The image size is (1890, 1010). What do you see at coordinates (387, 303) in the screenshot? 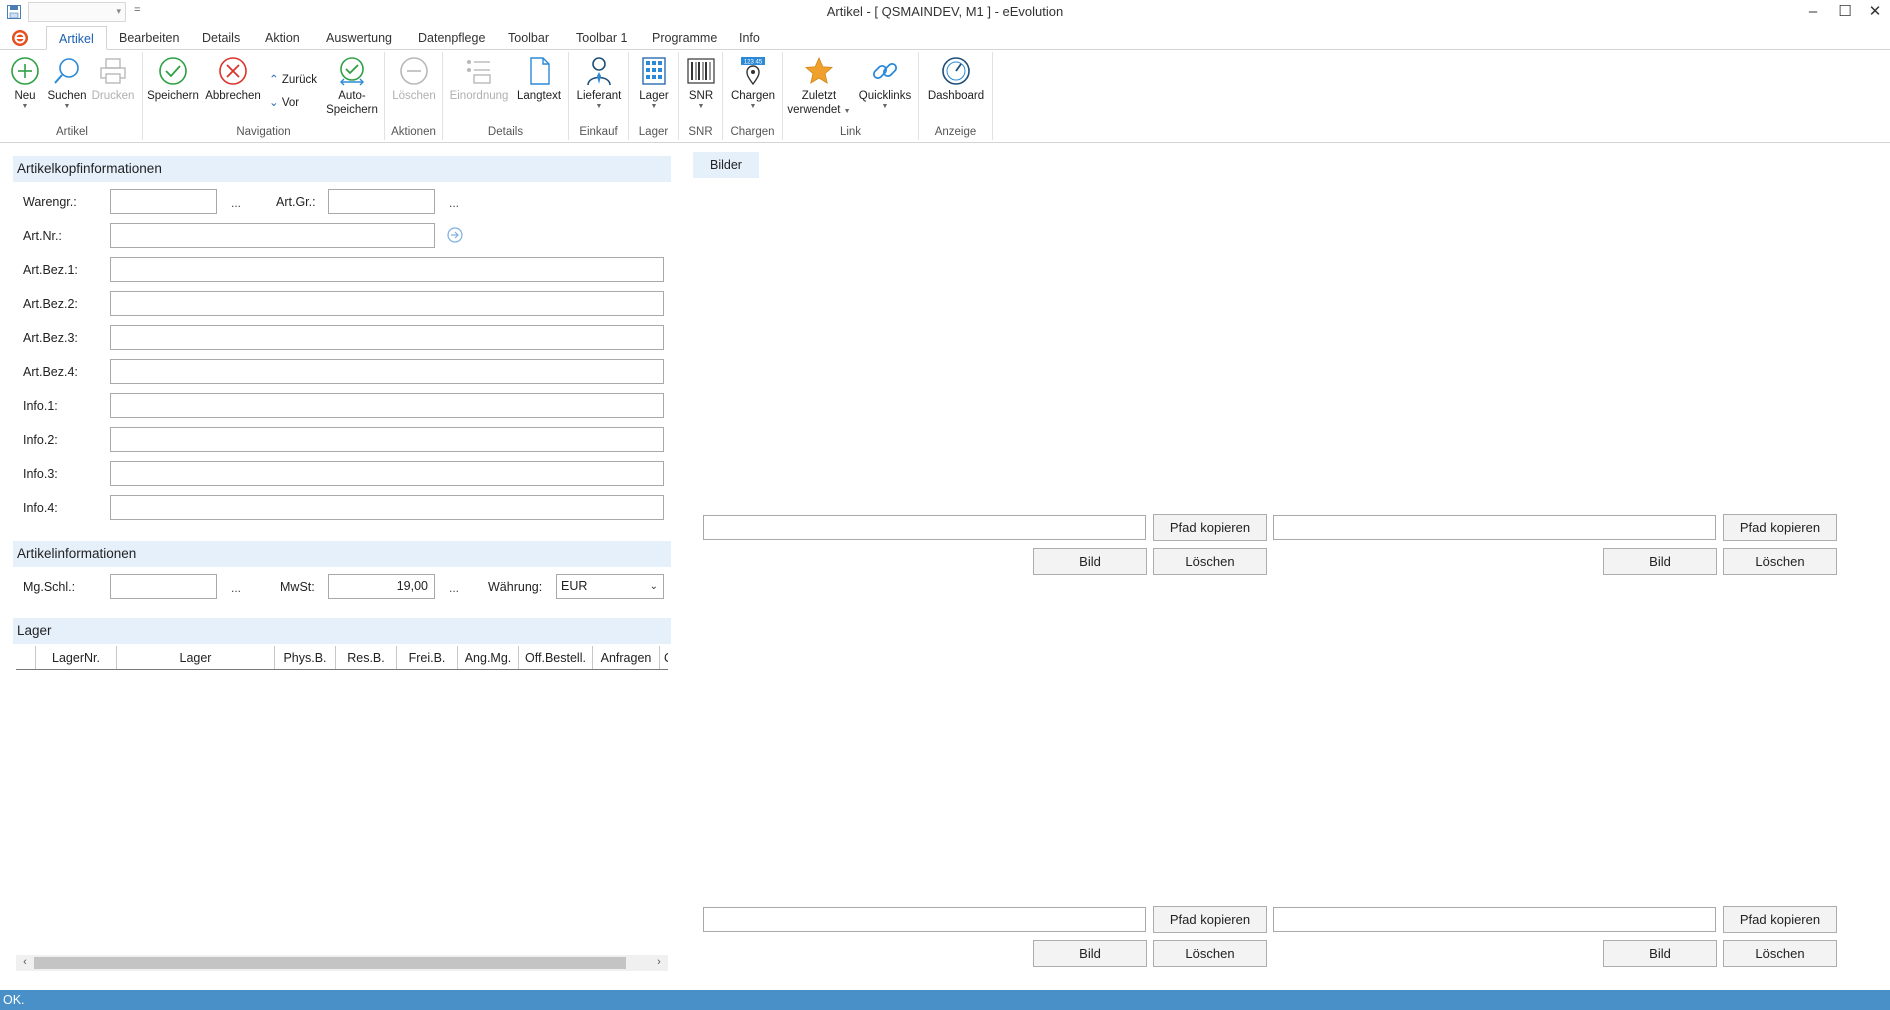
I see `artbez2-field` at bounding box center [387, 303].